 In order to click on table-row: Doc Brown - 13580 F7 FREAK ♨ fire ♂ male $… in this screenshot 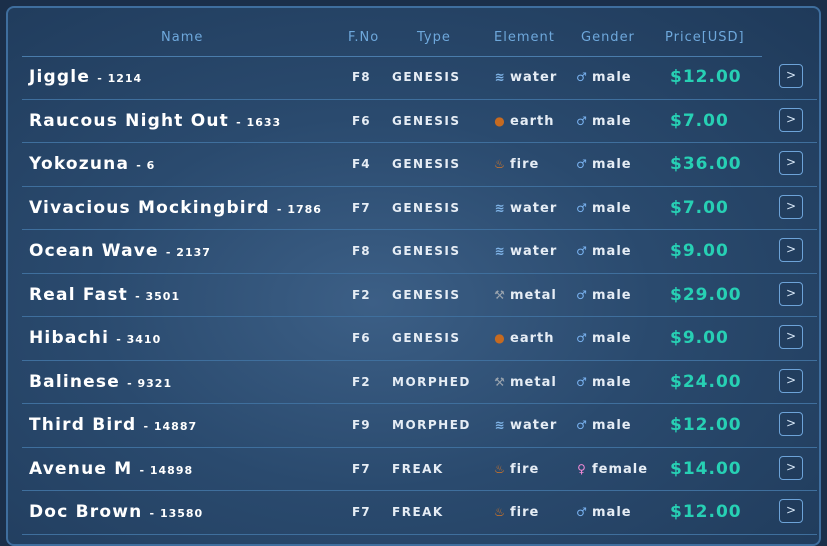, I will do `click(419, 513)`.